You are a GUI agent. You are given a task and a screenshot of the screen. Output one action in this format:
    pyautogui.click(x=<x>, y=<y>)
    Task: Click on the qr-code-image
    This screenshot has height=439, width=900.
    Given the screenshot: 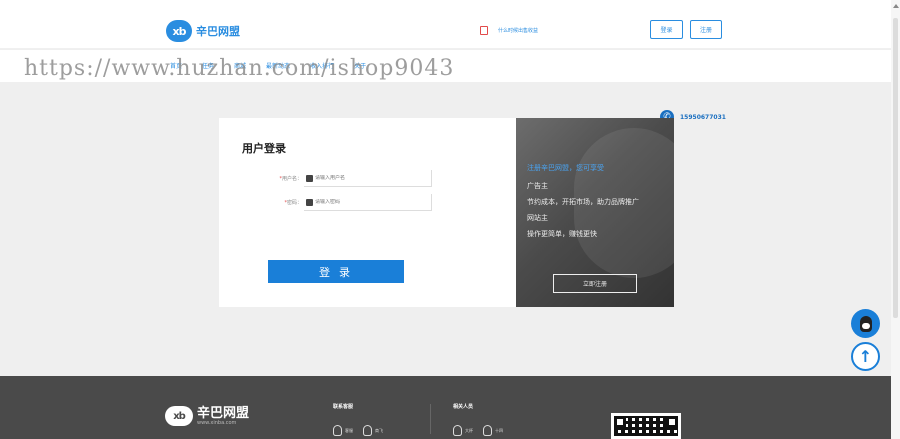 What is the action you would take?
    pyautogui.click(x=646, y=426)
    